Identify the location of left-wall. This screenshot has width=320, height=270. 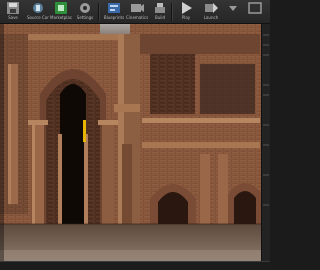
(14, 124).